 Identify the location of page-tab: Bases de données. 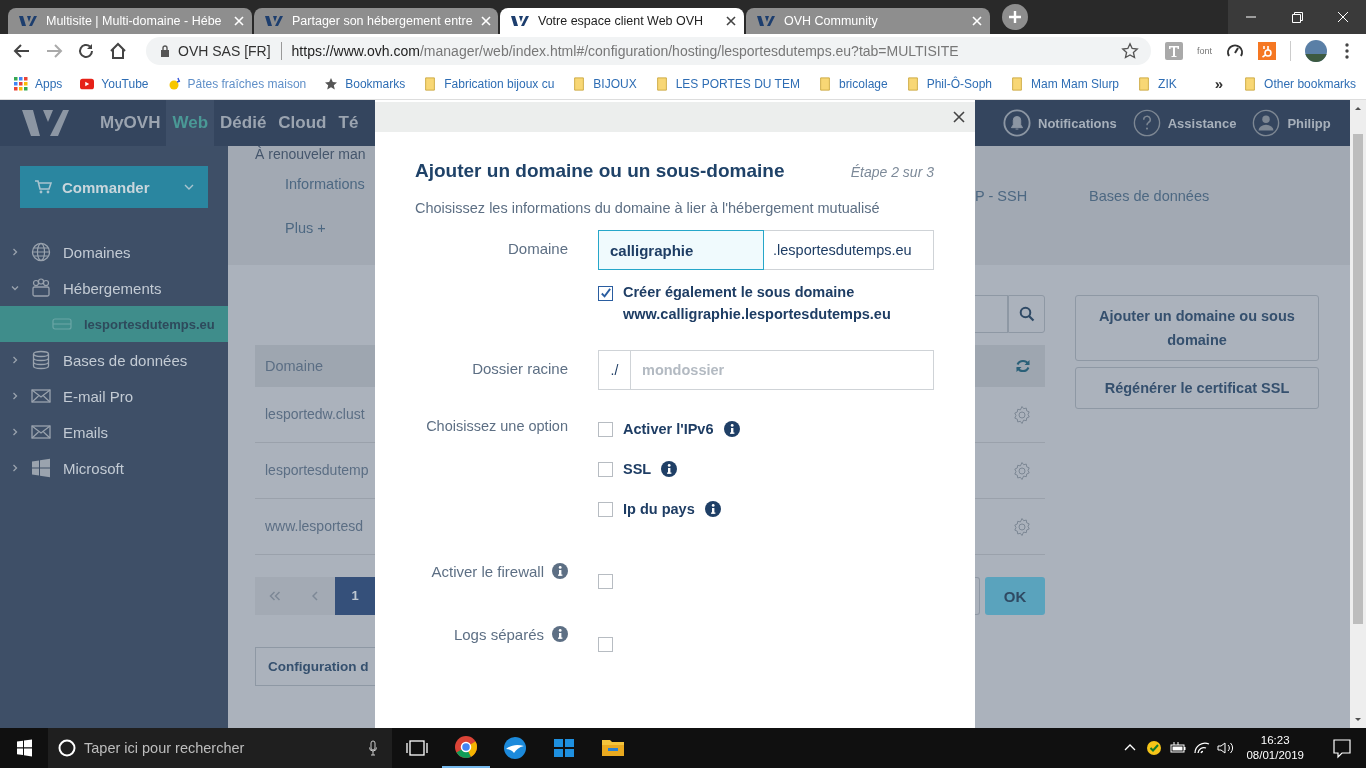
(1149, 196).